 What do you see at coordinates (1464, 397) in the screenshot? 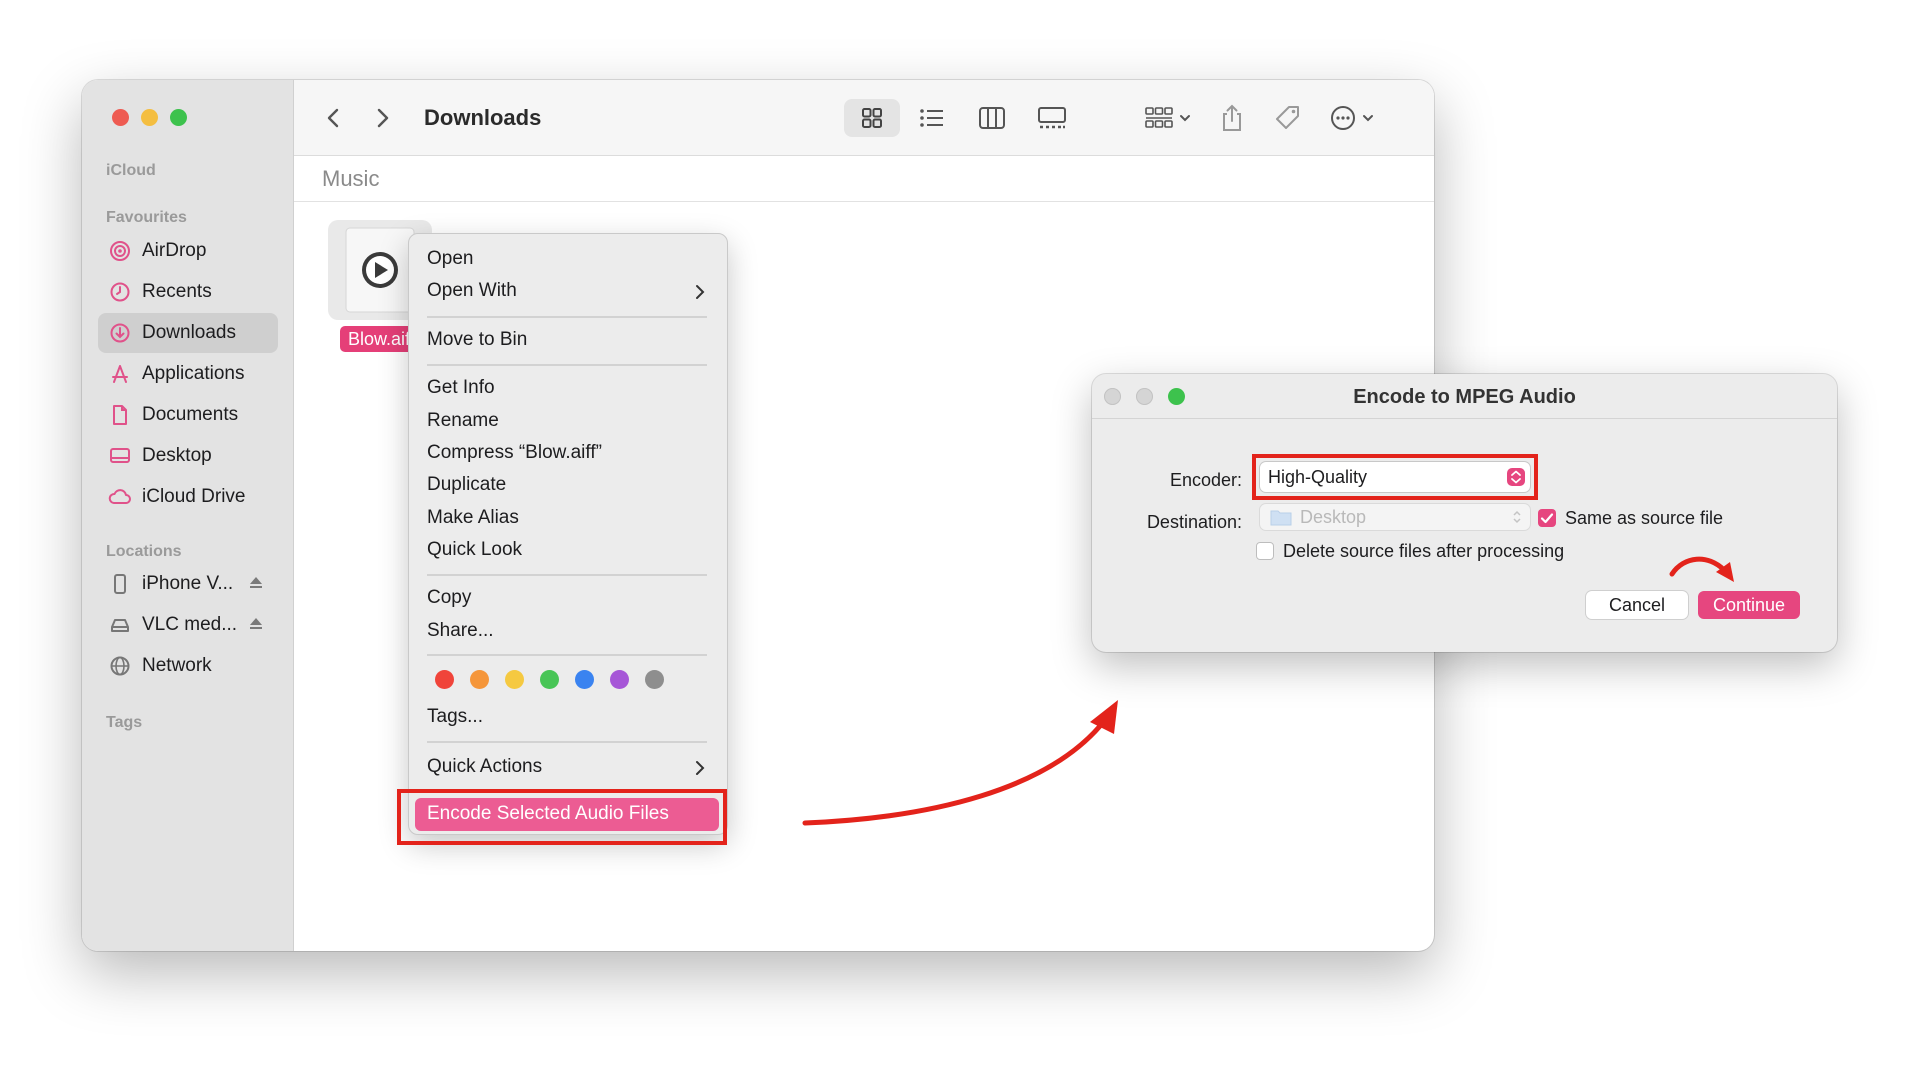
I see `dialog-title: Encode to MPEG Audio` at bounding box center [1464, 397].